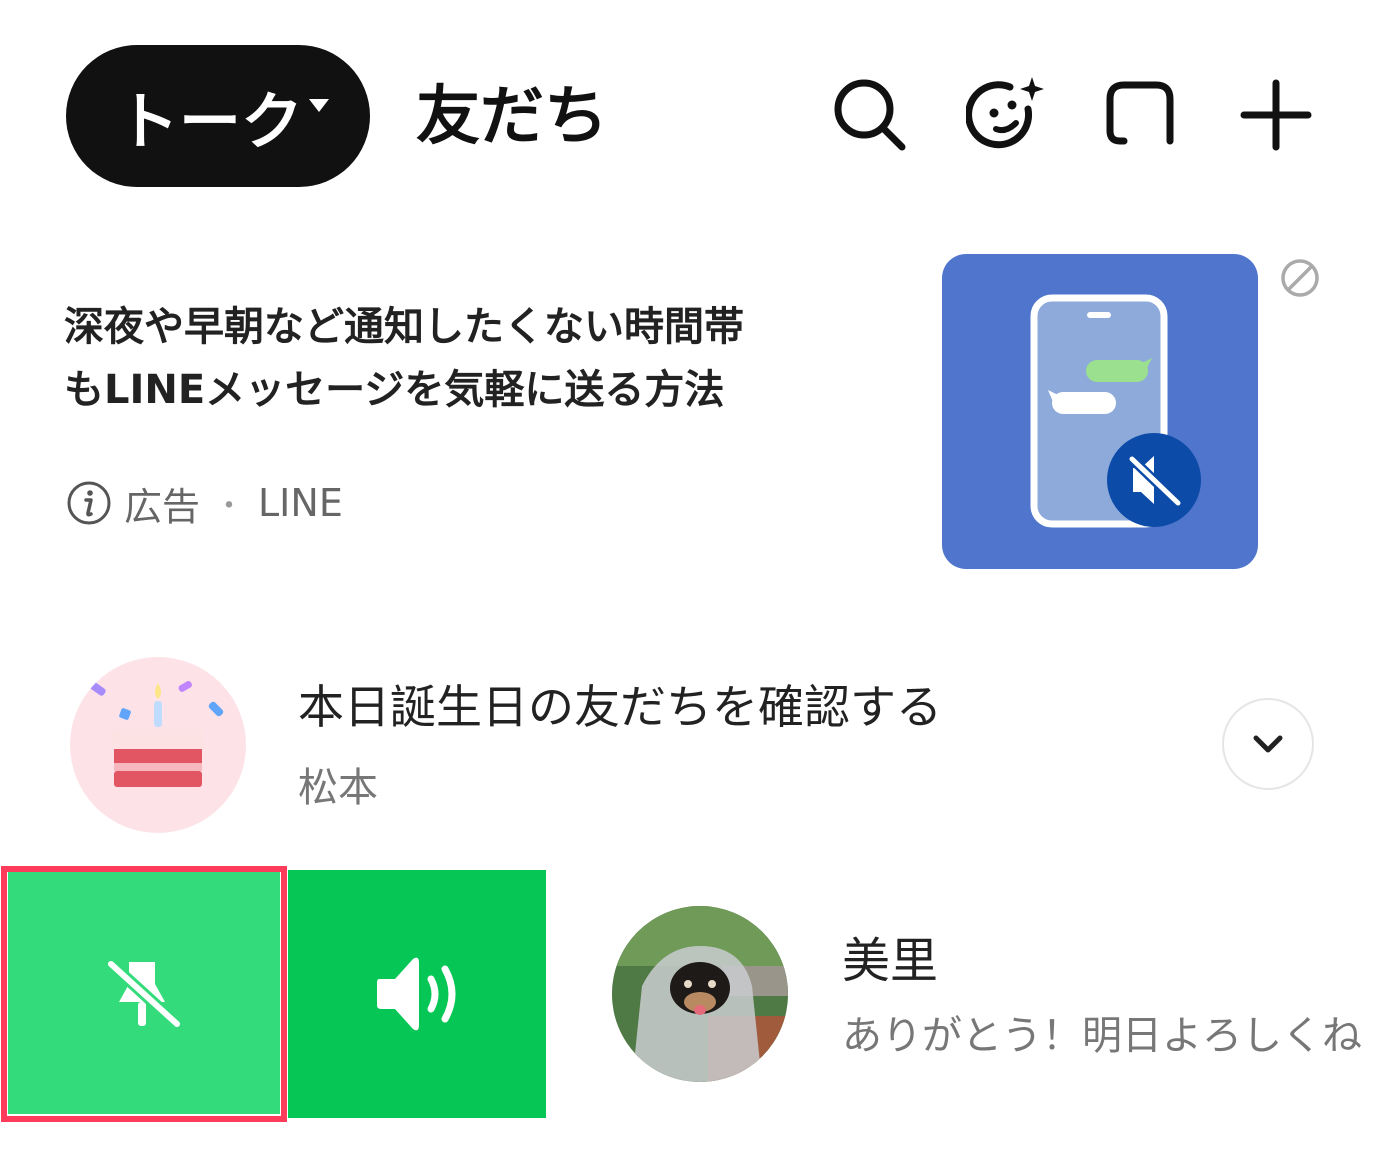 The height and width of the screenshot is (1152, 1379). Describe the element at coordinates (1140, 115) in the screenshot. I see `chat-room-icon` at that location.